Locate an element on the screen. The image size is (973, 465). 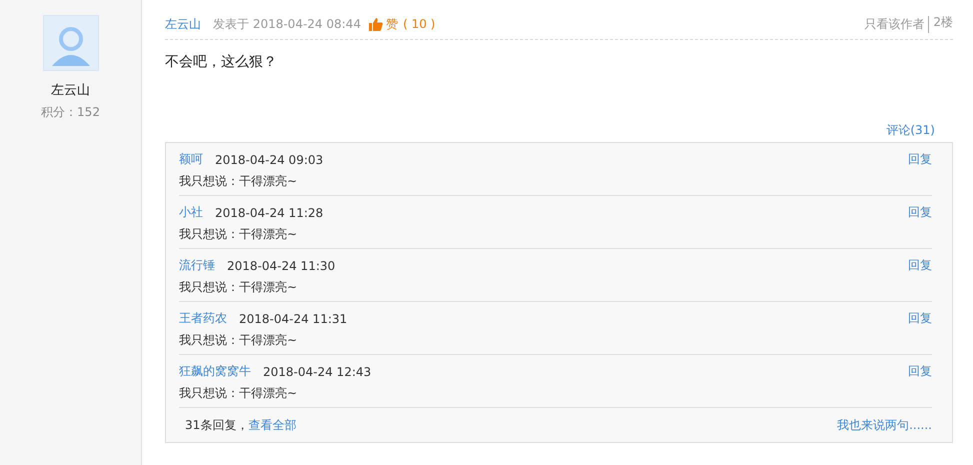
username: 左云山 is located at coordinates (70, 90).